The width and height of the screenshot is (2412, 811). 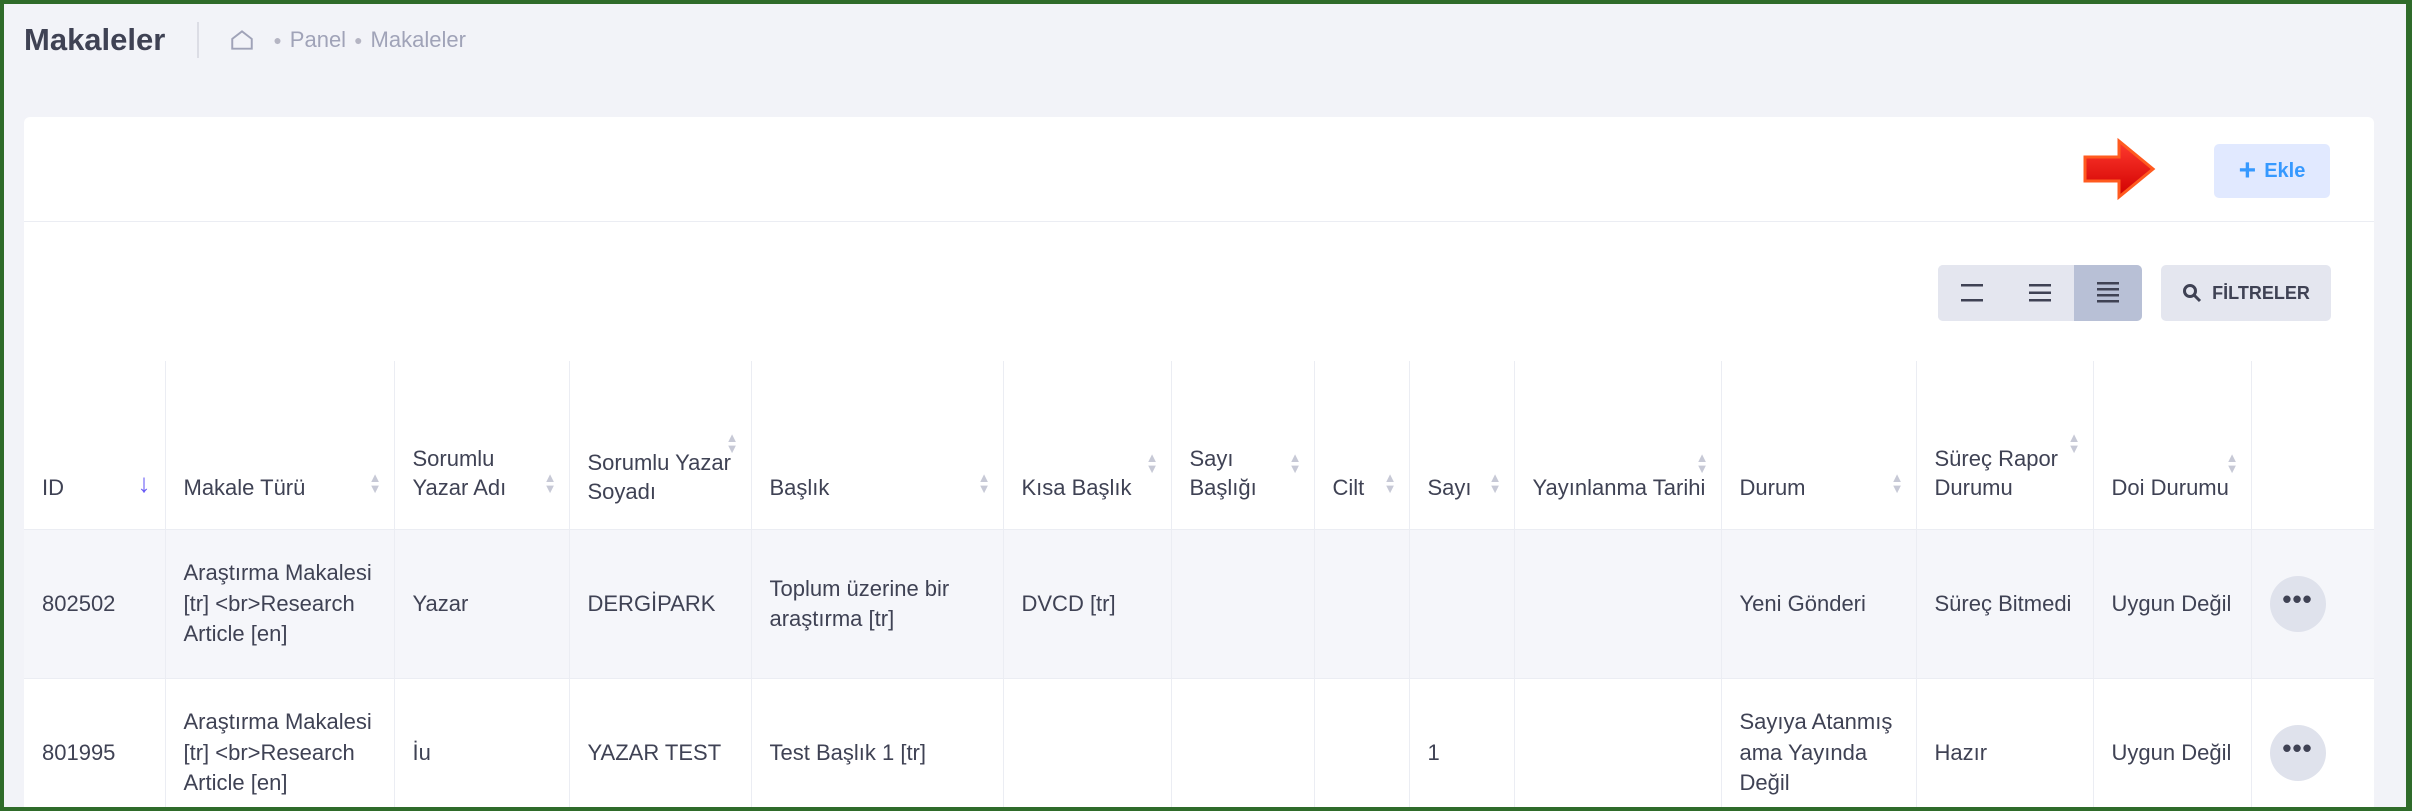 I want to click on card-header: + Ekle, so click(x=1199, y=169).